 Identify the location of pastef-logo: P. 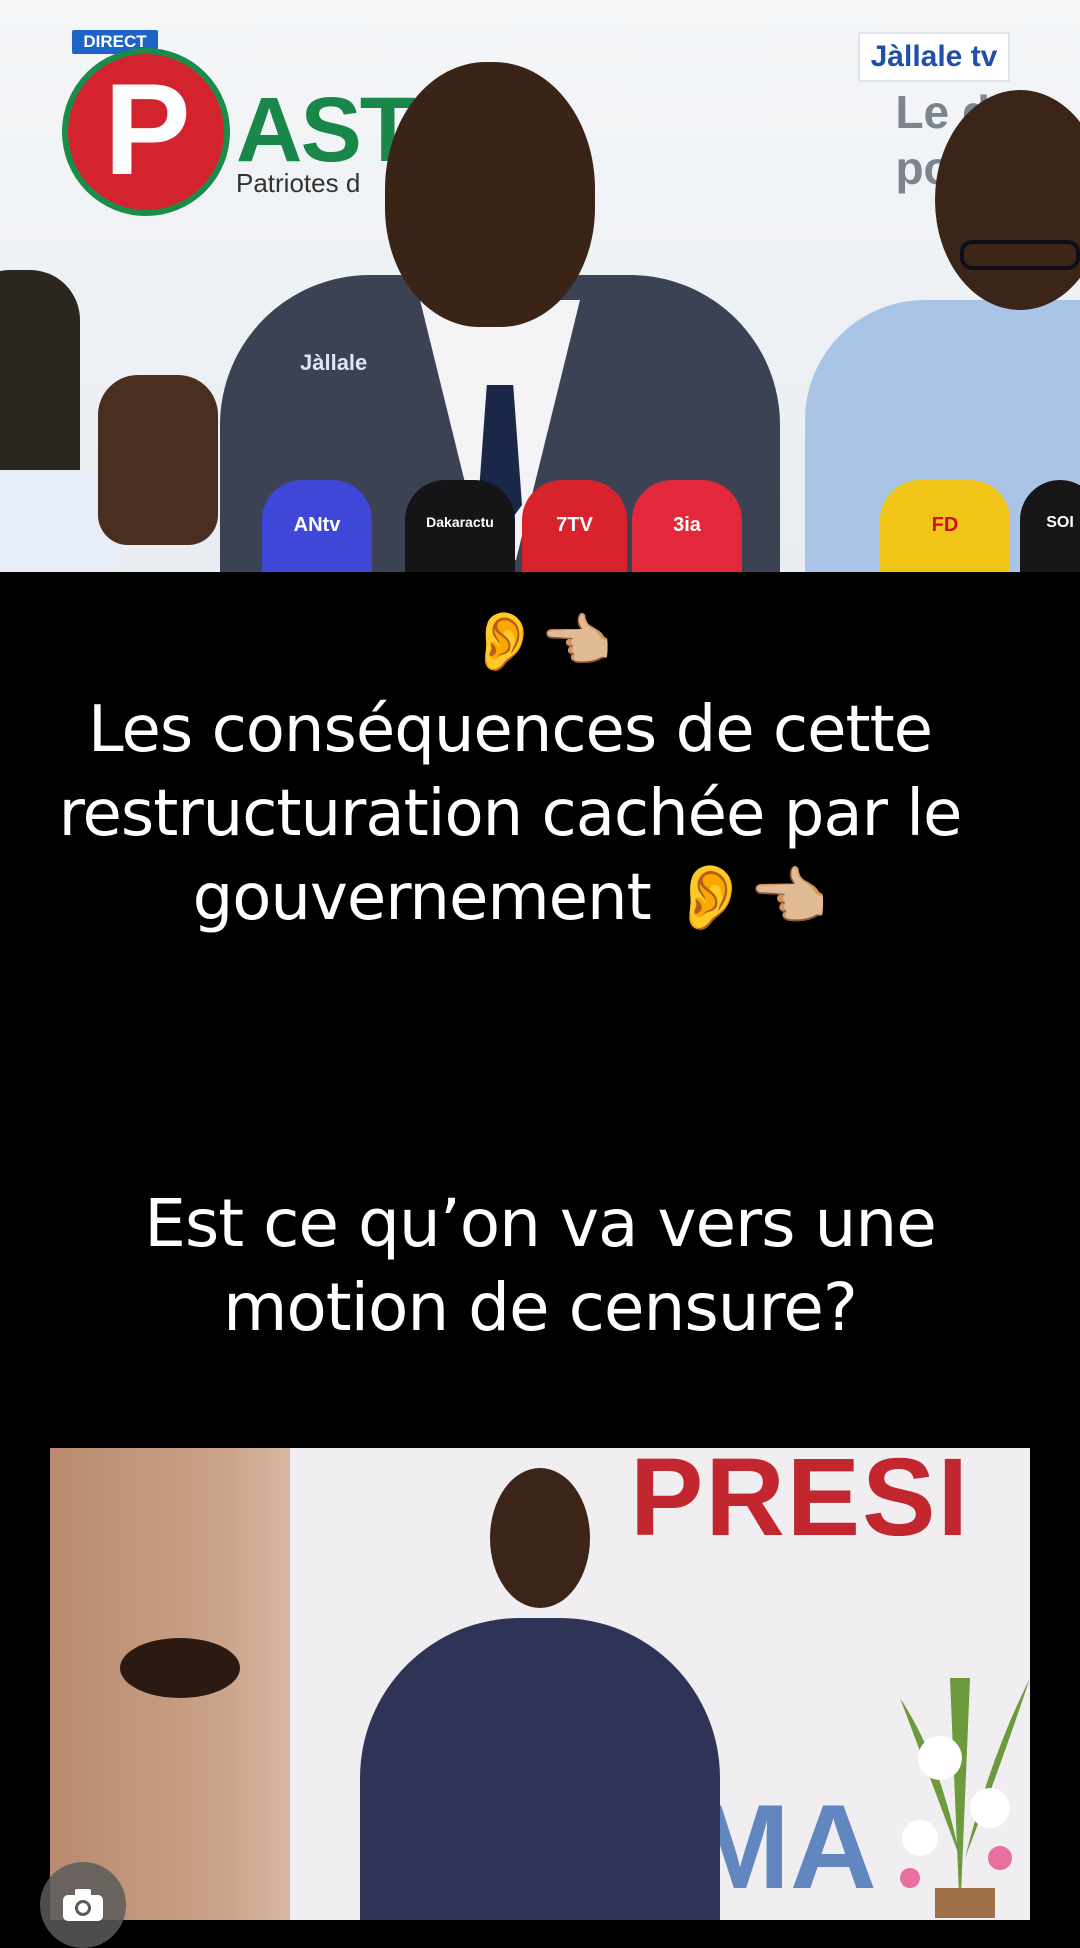
(146, 132).